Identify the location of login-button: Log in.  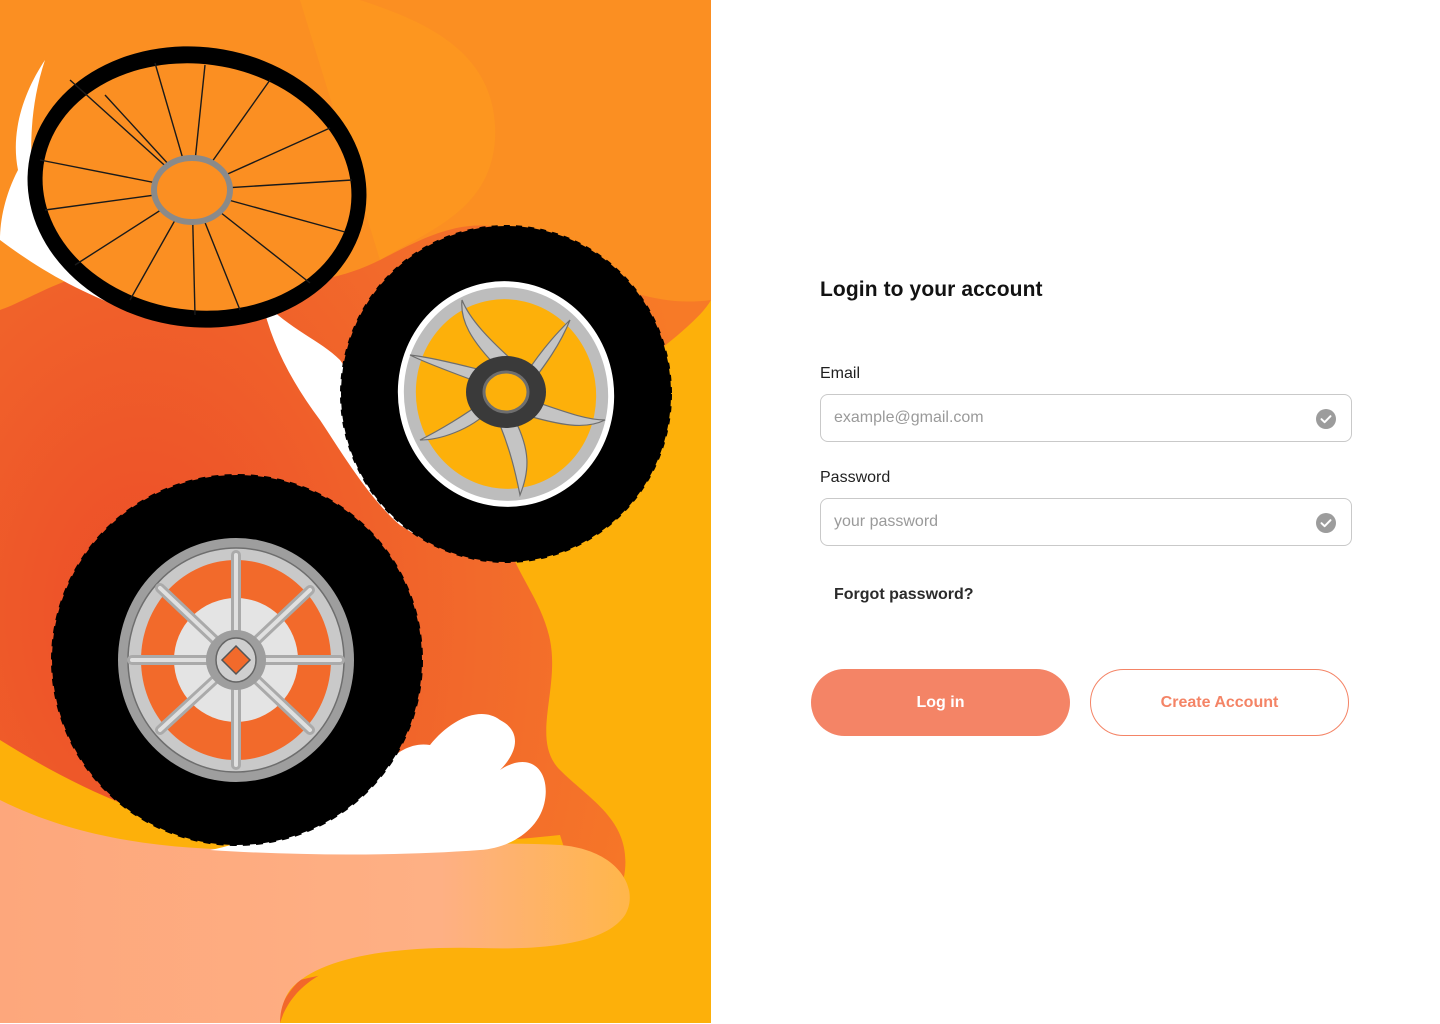
(940, 702).